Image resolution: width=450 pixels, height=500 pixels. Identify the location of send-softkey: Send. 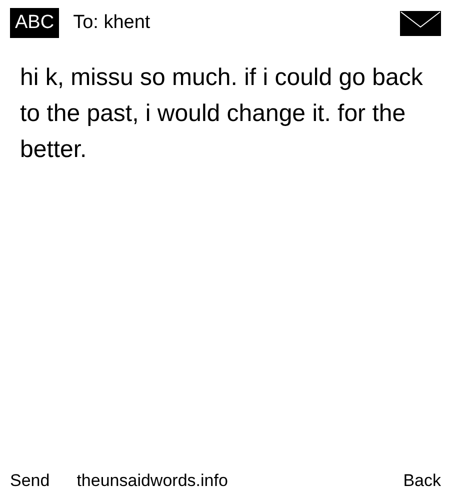
(30, 481).